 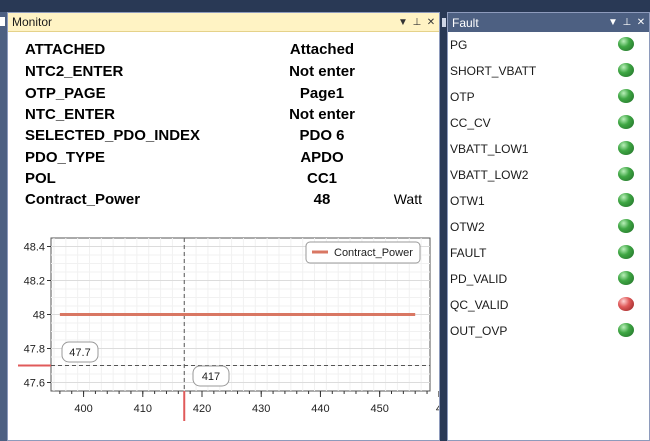 What do you see at coordinates (322, 49) in the screenshot?
I see `monitor-row-value: Attached` at bounding box center [322, 49].